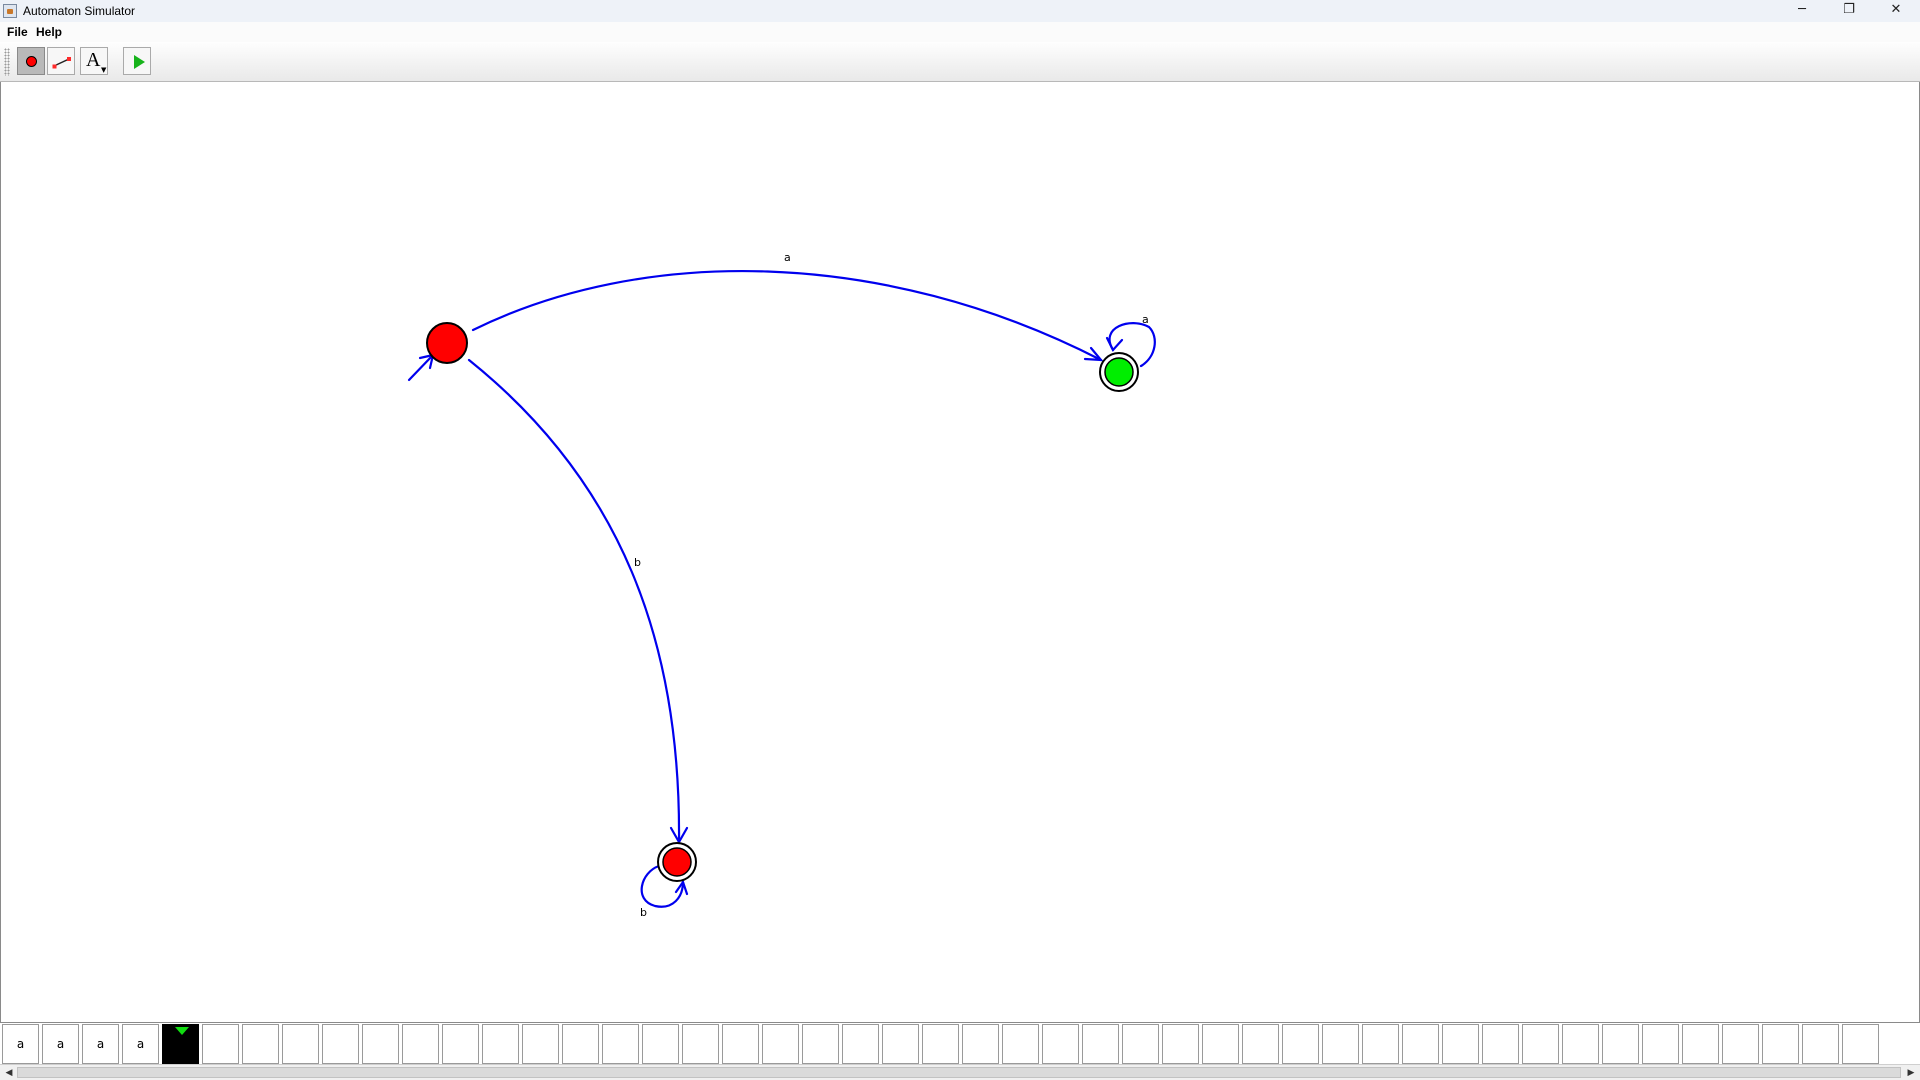 The height and width of the screenshot is (1080, 1920). Describe the element at coordinates (787, 257) in the screenshot. I see `label-start-to-accept: a` at that location.